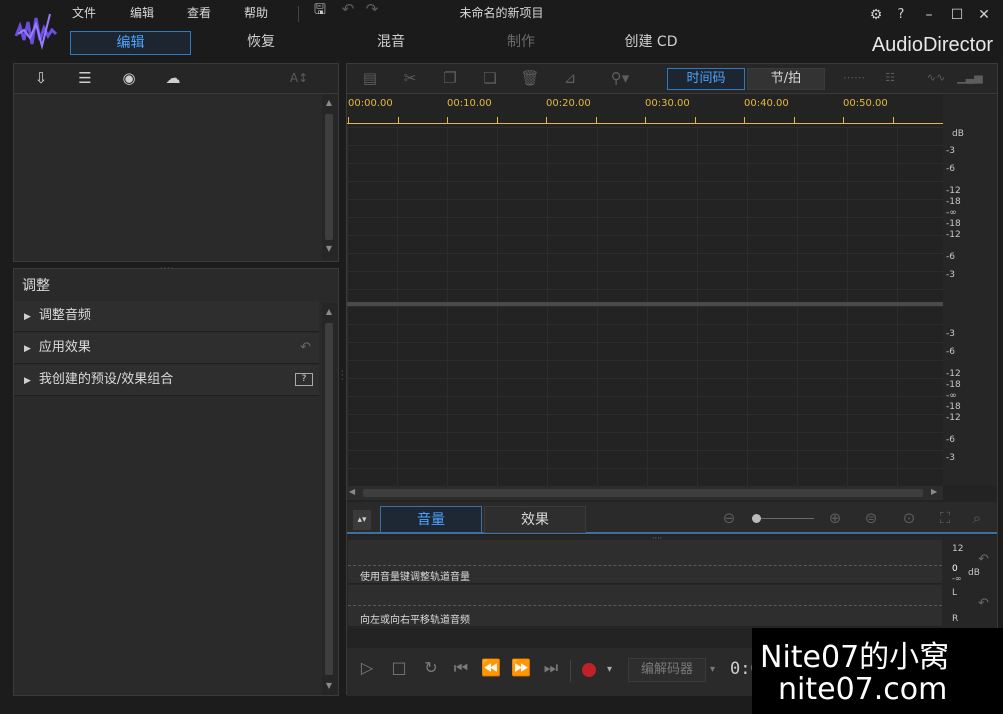  I want to click on zoom-slider-handle, so click(756, 518).